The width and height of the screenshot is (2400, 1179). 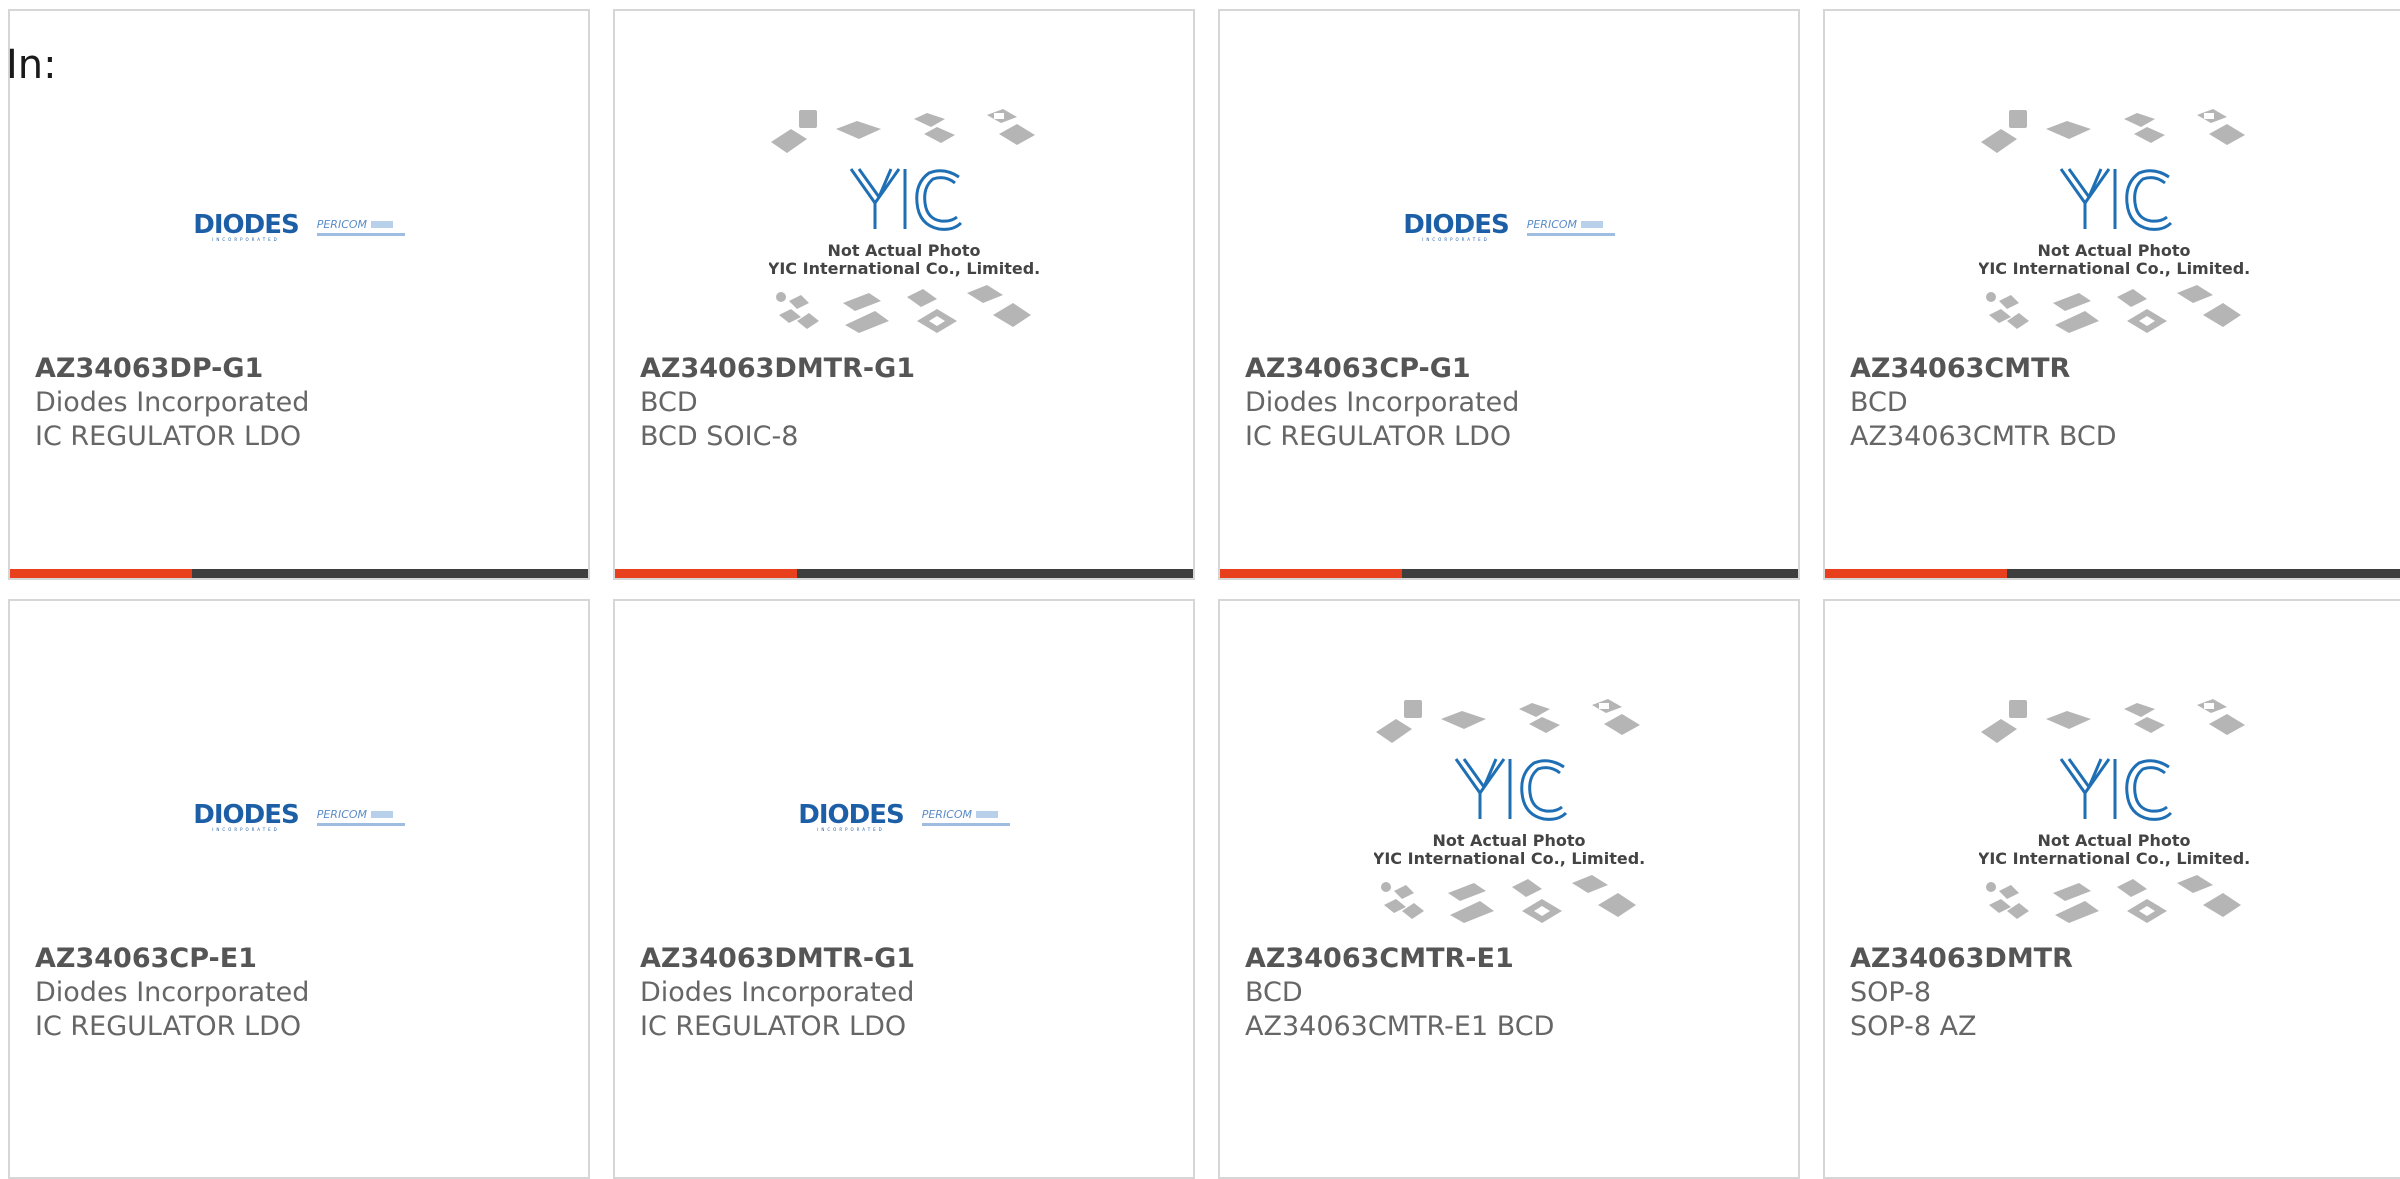 I want to click on product-description: SOP-8 AZ, so click(x=1913, y=1026).